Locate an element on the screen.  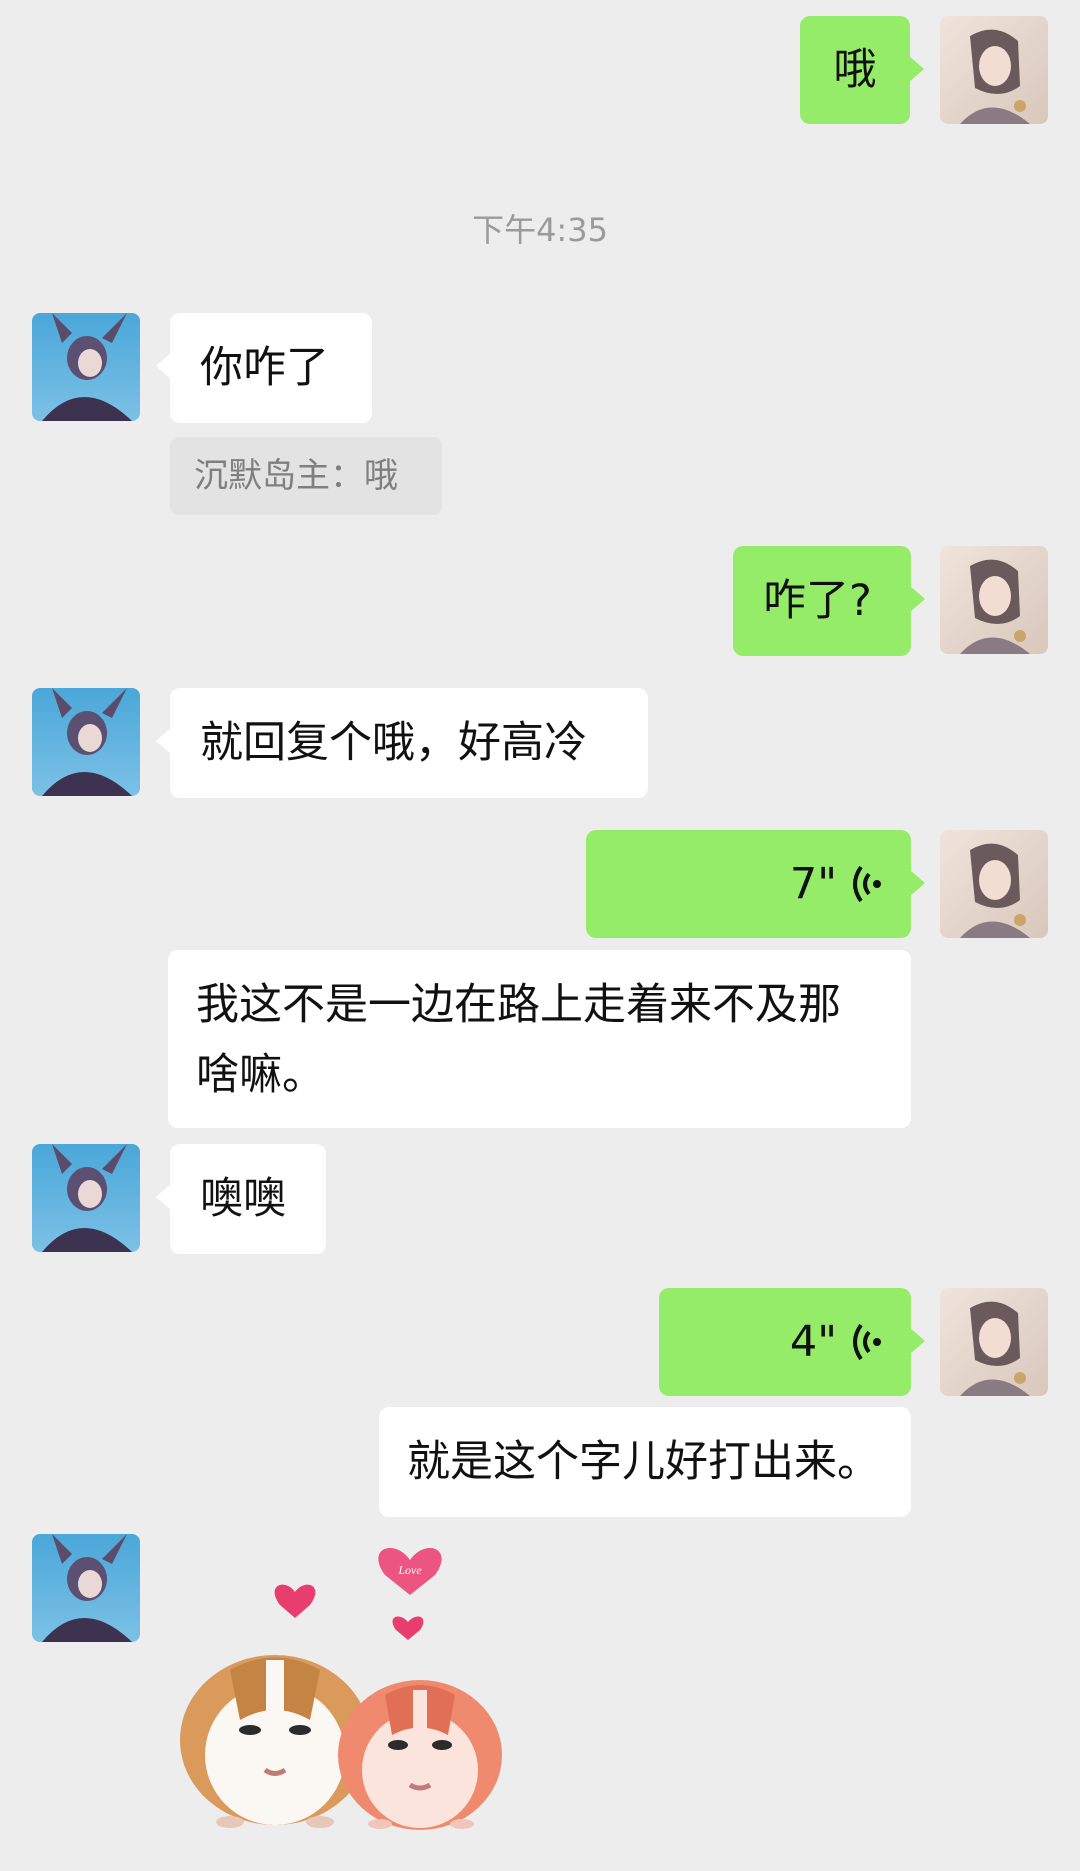
love-heart-text: Love is located at coordinates (409, 1570).